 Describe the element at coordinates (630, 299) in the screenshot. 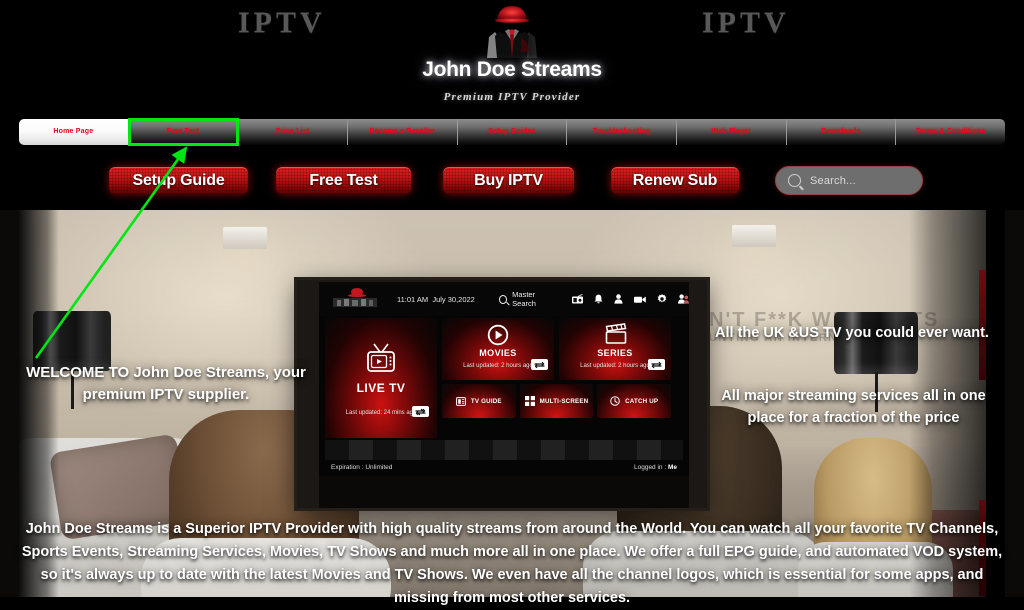

I see `app-icon-row` at that location.